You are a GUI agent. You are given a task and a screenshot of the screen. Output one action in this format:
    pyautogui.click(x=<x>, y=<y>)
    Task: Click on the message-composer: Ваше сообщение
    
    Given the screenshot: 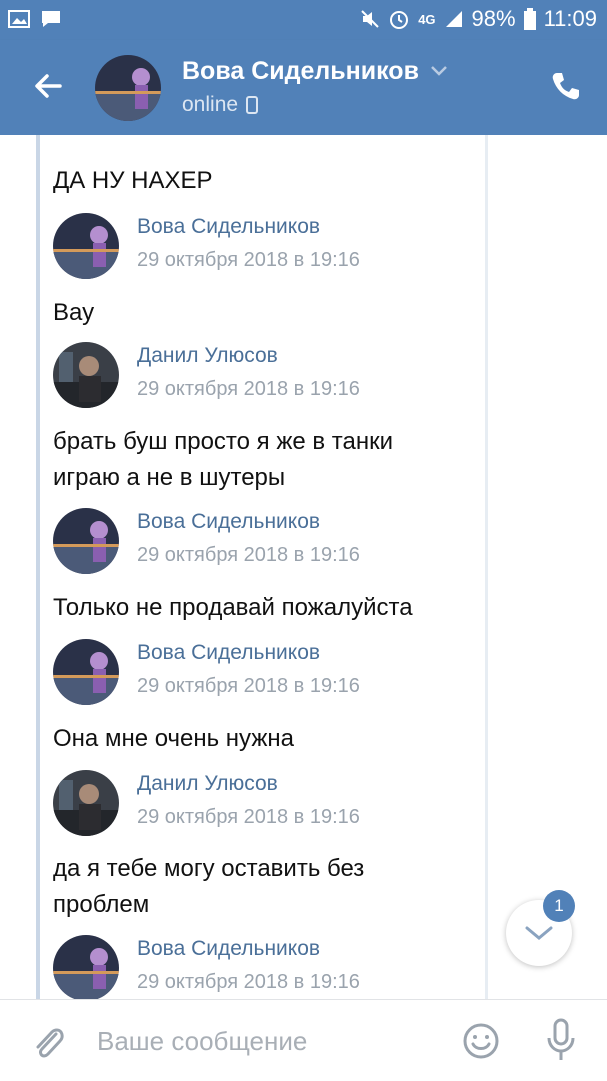 What is the action you would take?
    pyautogui.click(x=303, y=1040)
    